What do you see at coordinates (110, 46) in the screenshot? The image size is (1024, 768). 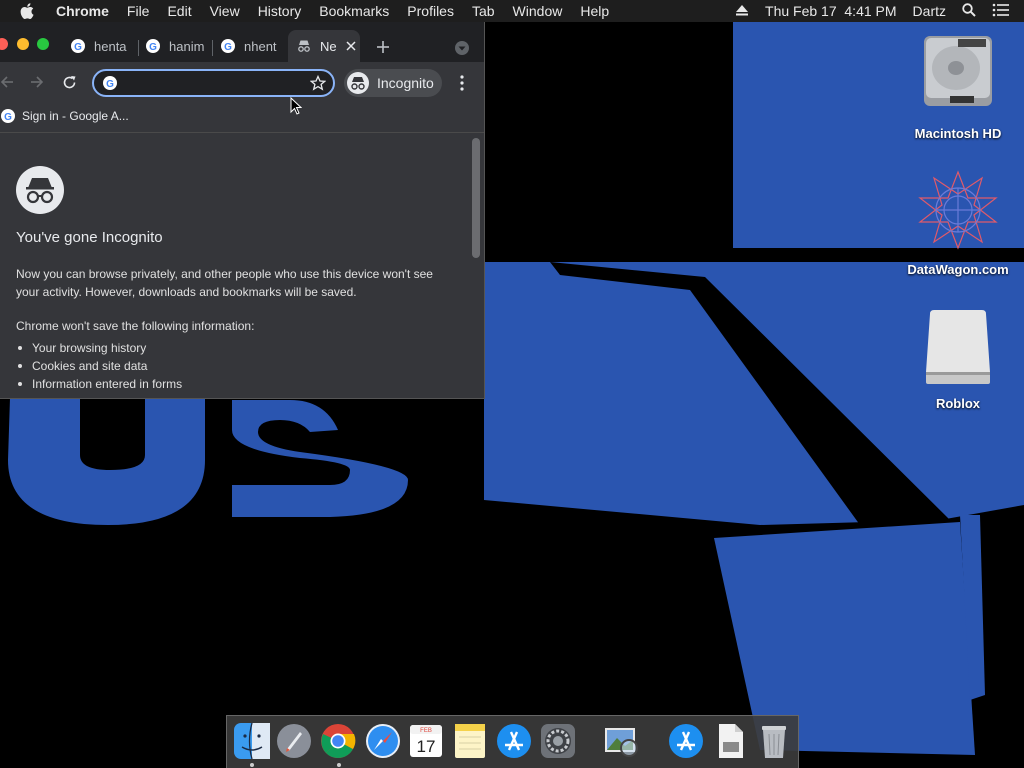 I see `tab-title: henta` at bounding box center [110, 46].